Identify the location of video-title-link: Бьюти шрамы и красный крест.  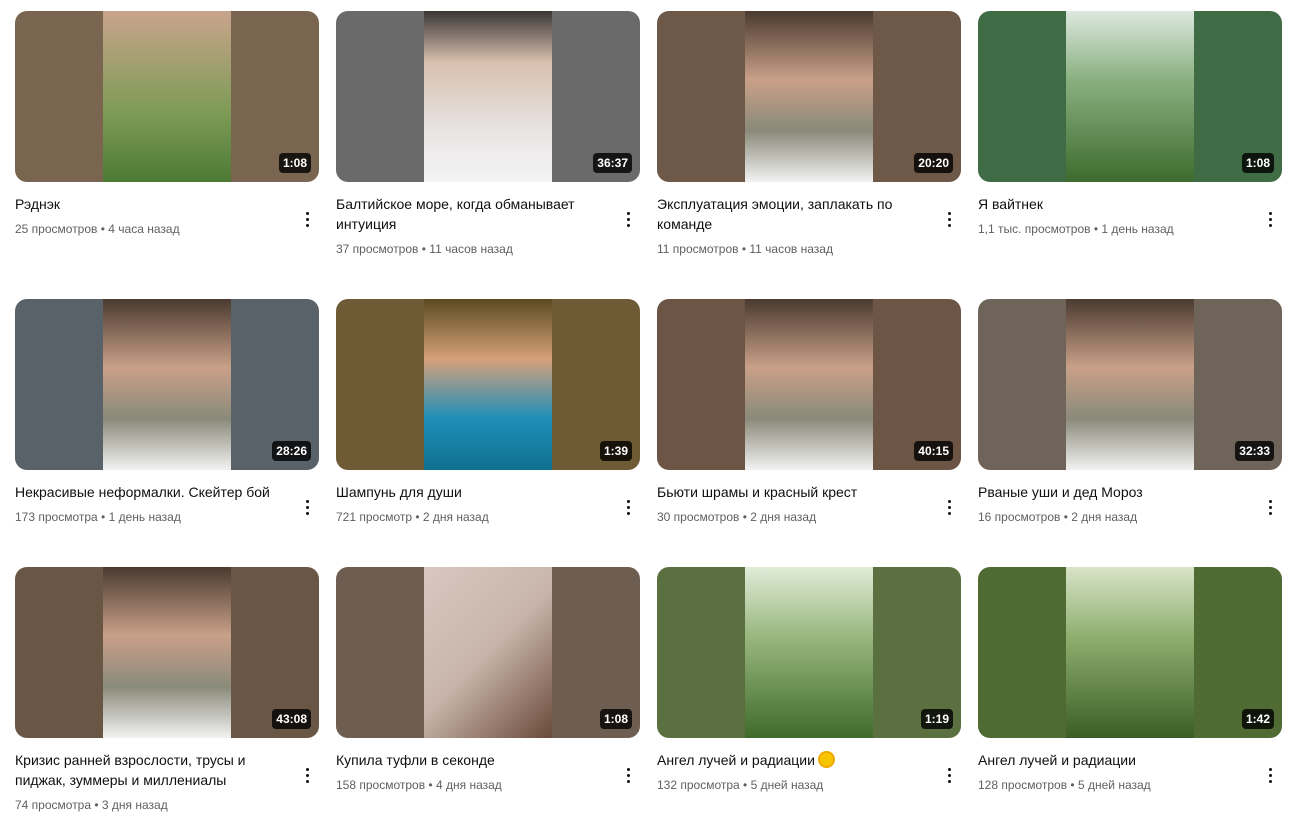
(792, 492).